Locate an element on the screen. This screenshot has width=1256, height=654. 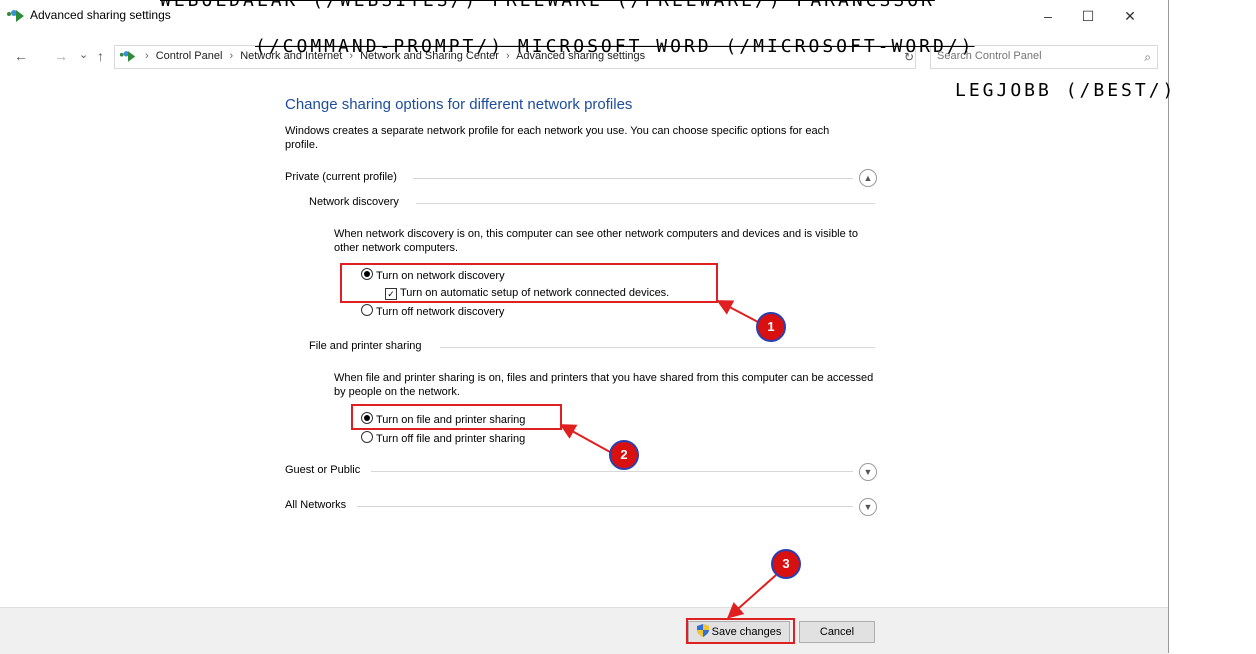
annotation-badge-3: 3 is located at coordinates (786, 564).